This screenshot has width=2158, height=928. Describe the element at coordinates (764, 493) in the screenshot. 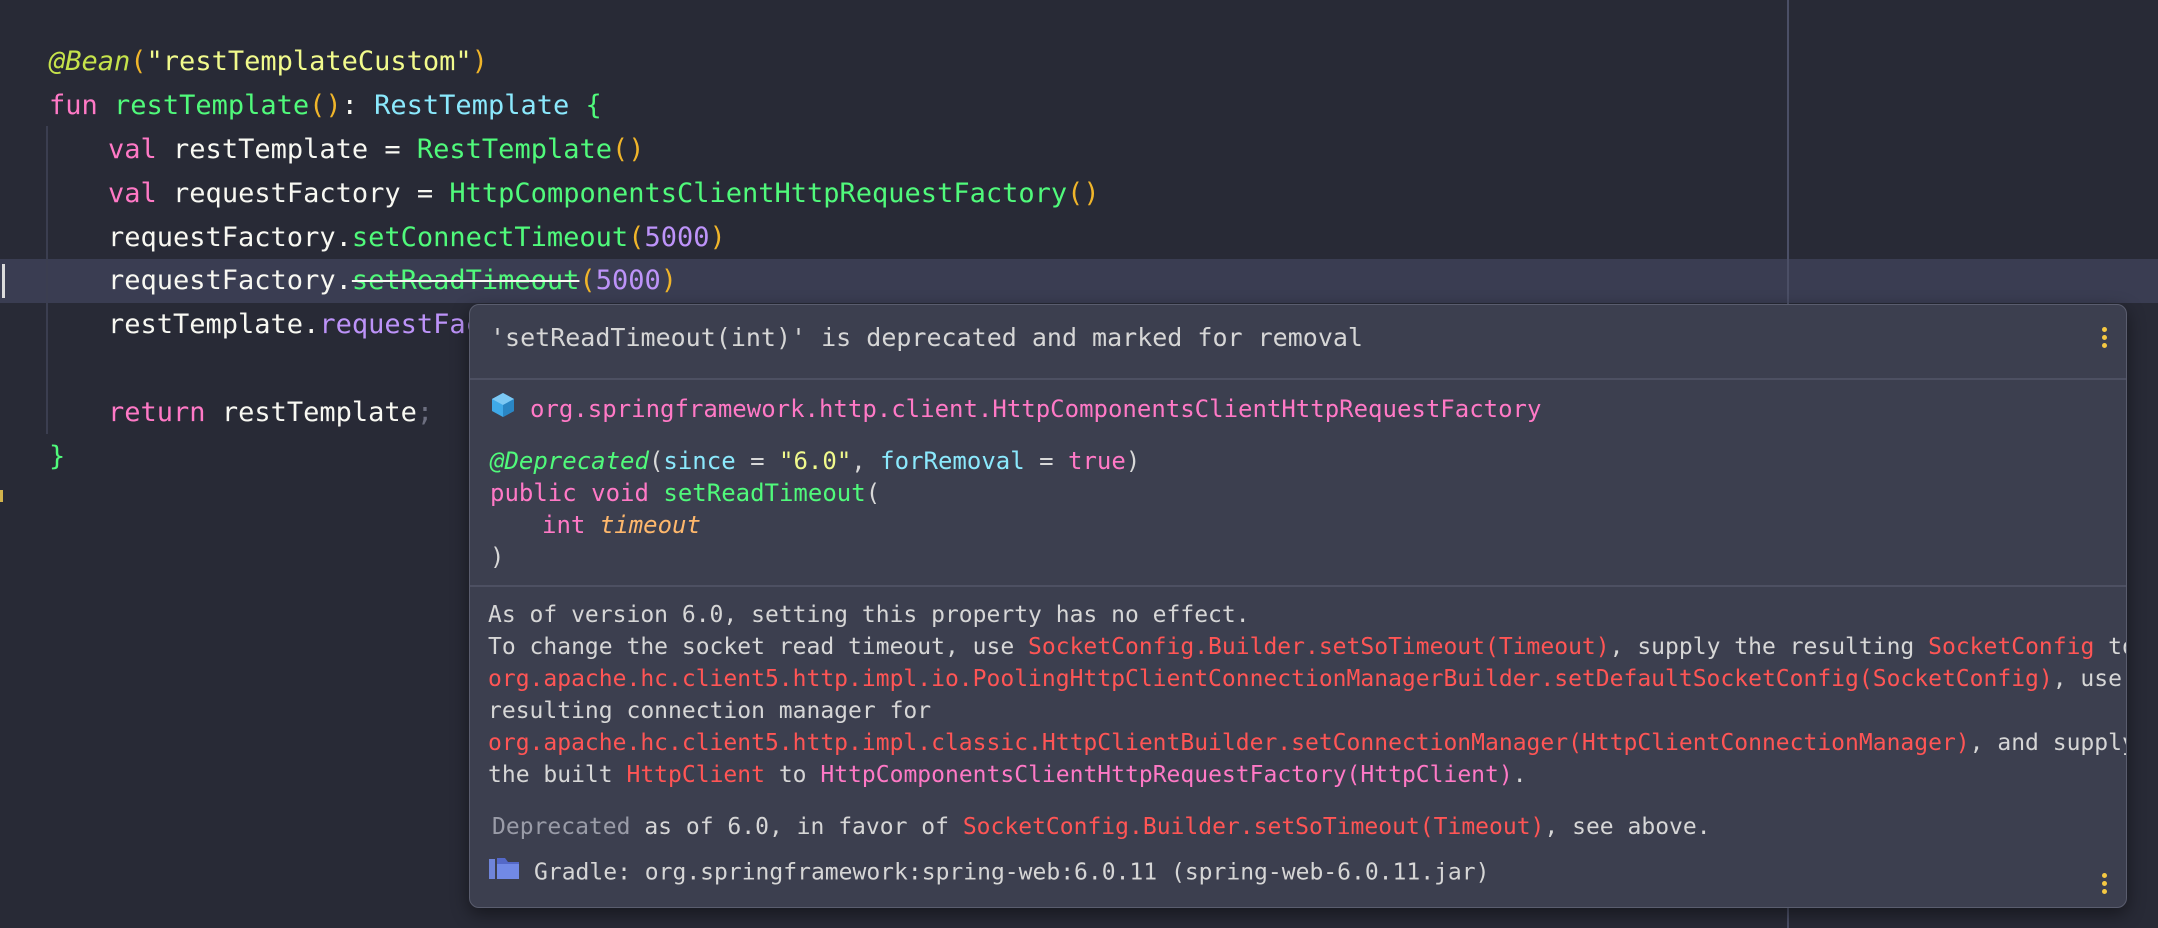

I see `method-name-token: setReadTimeout` at that location.